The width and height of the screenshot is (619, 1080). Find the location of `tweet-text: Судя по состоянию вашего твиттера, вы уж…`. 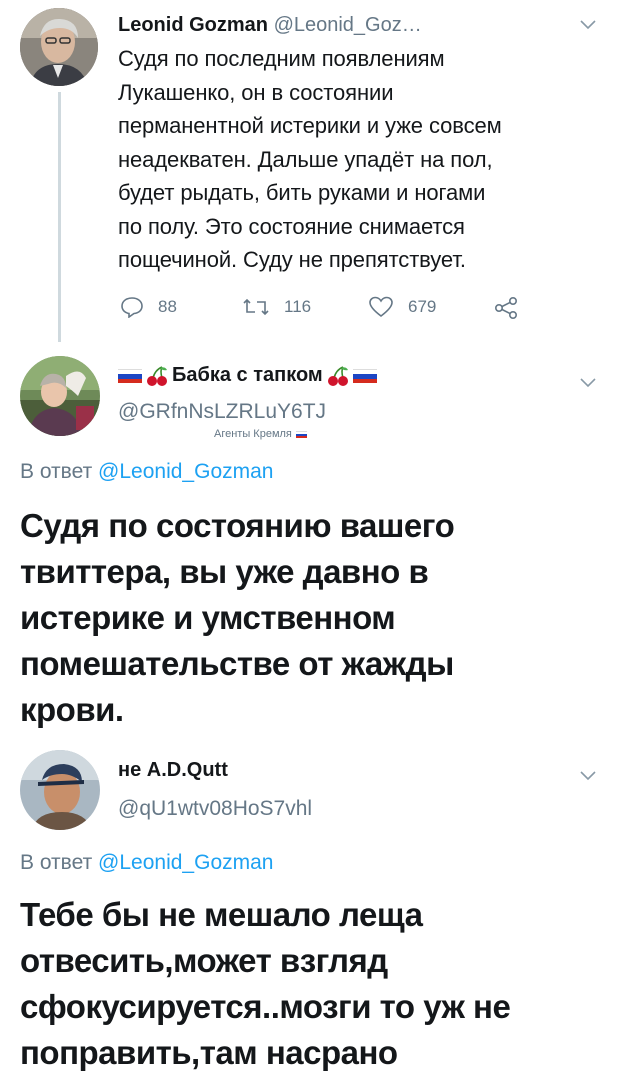

tweet-text: Судя по состоянию вашего твиттера, вы уж… is located at coordinates (237, 617).